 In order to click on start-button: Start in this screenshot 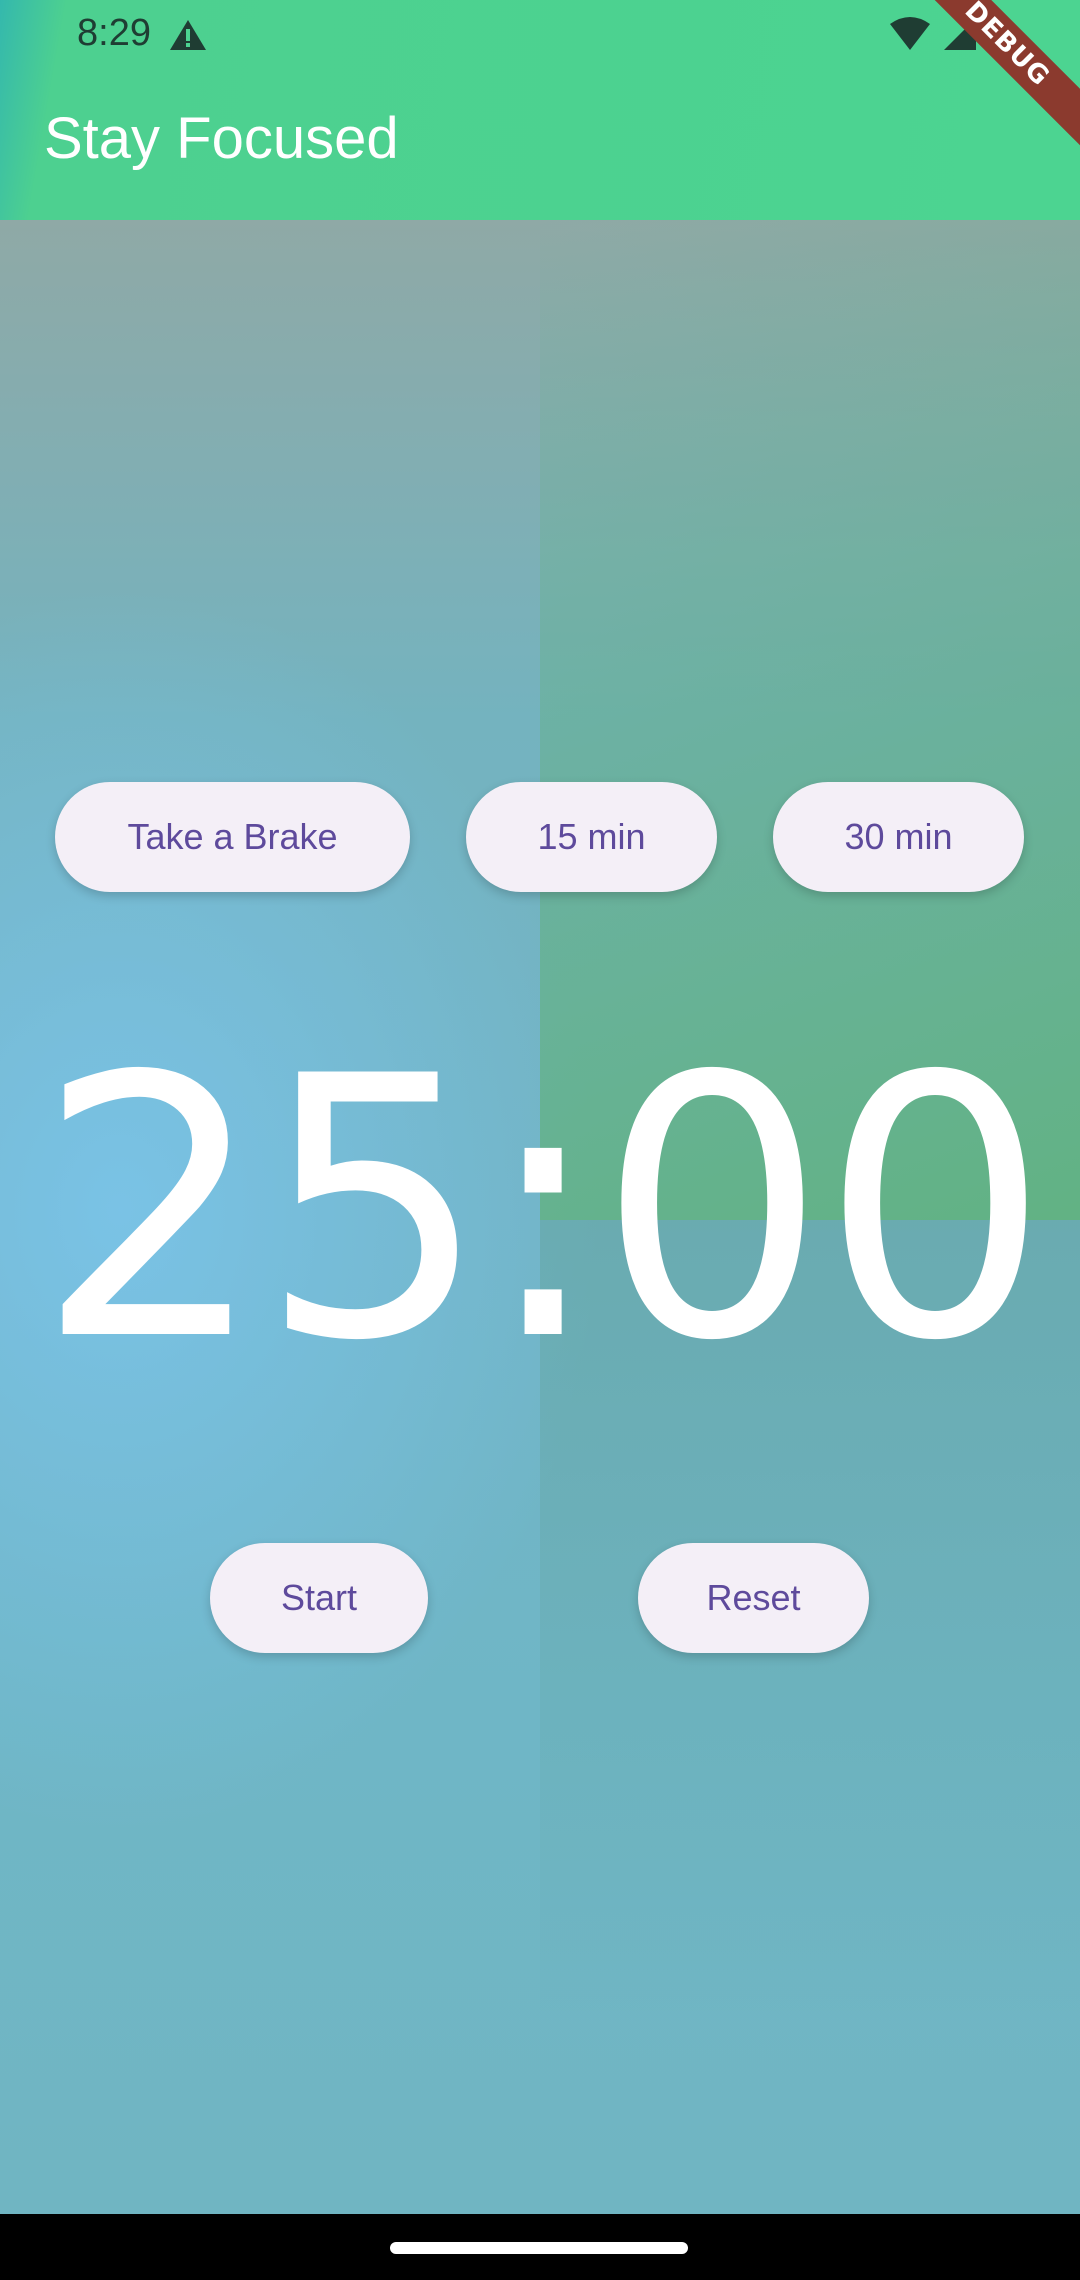, I will do `click(319, 1598)`.